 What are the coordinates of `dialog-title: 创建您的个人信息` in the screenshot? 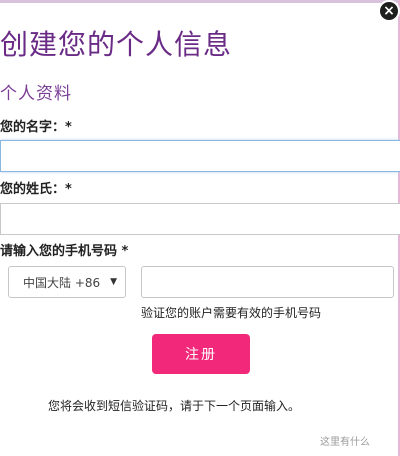 It's located at (116, 44).